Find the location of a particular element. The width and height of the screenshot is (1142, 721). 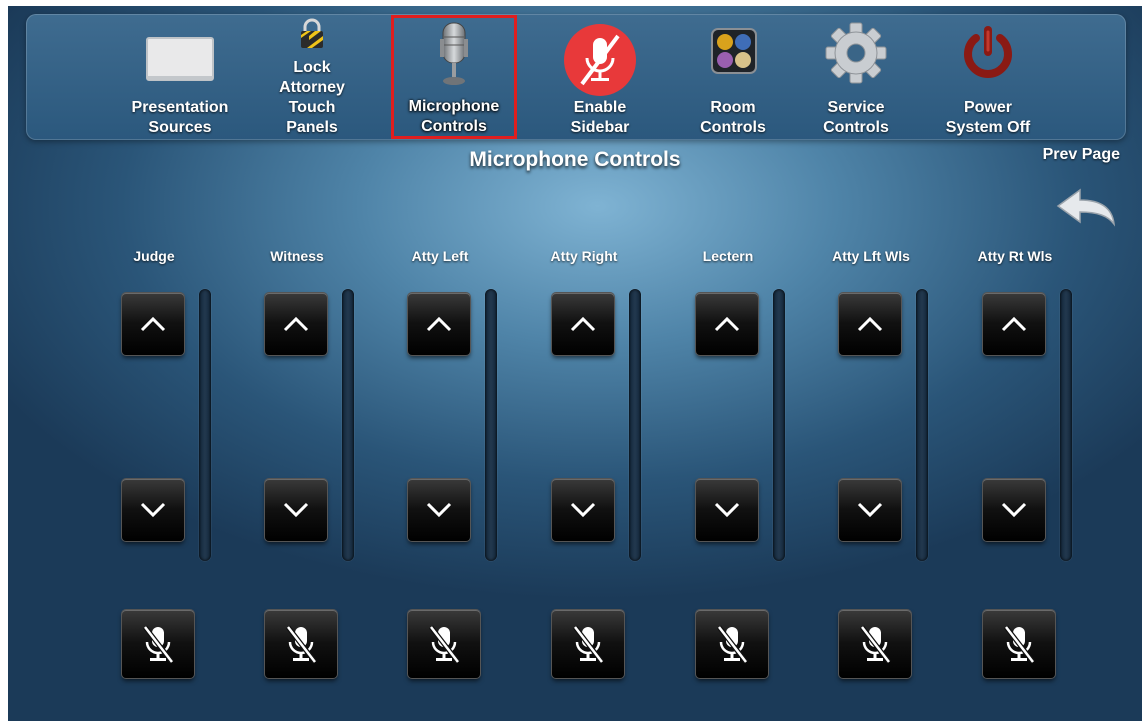

channel-label: Judge is located at coordinates (154, 256).